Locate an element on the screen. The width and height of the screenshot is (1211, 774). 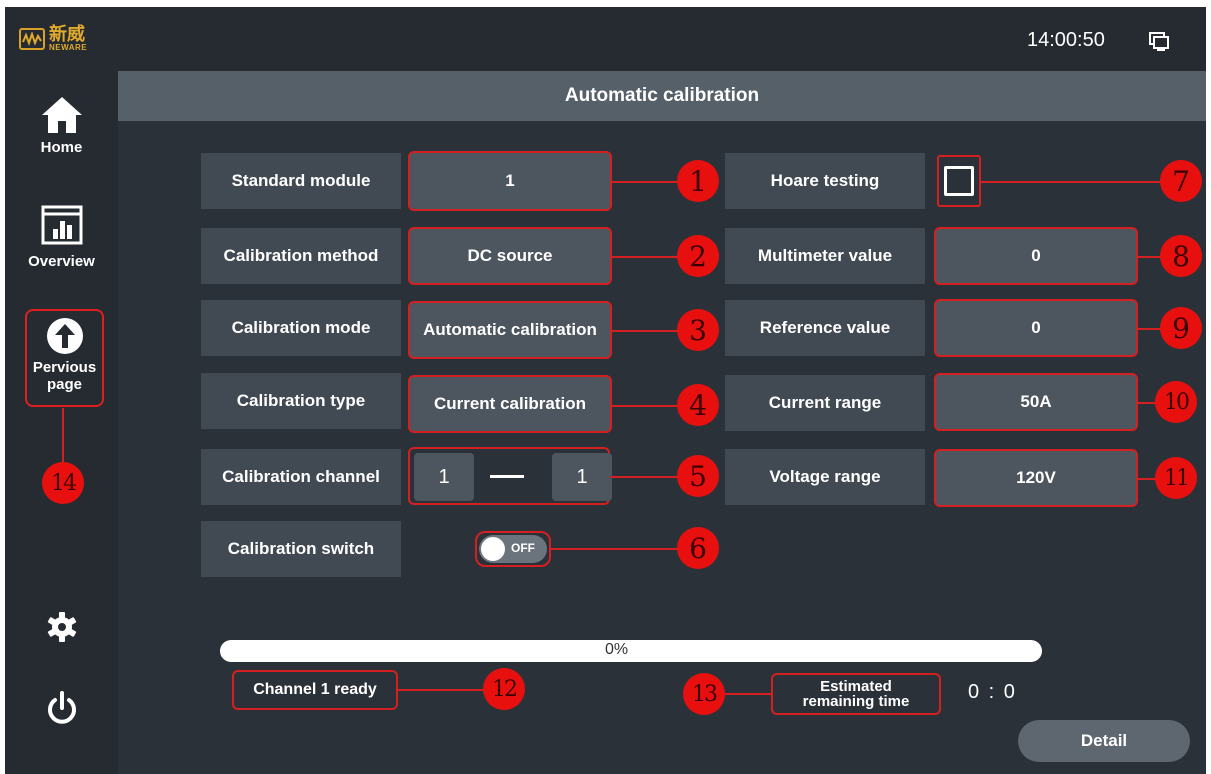
page-title: Automatic calibration is located at coordinates (662, 96).